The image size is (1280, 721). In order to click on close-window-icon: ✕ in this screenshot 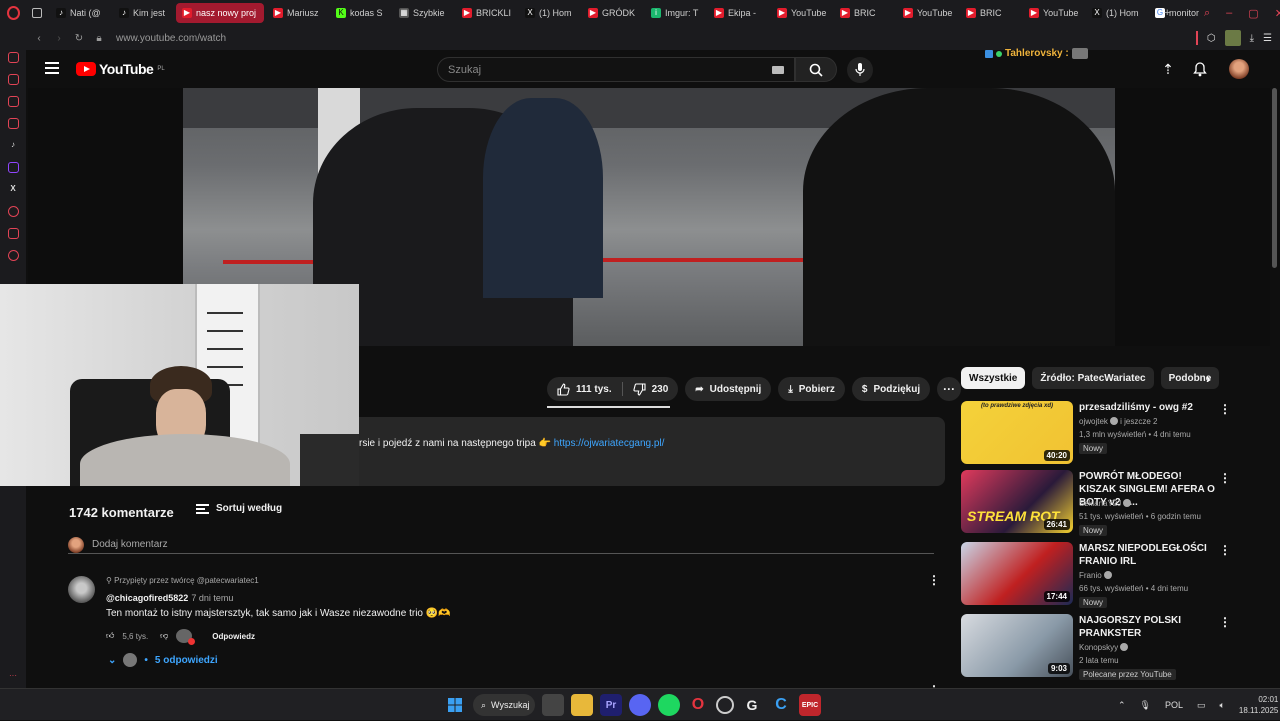, I will do `click(1277, 13)`.